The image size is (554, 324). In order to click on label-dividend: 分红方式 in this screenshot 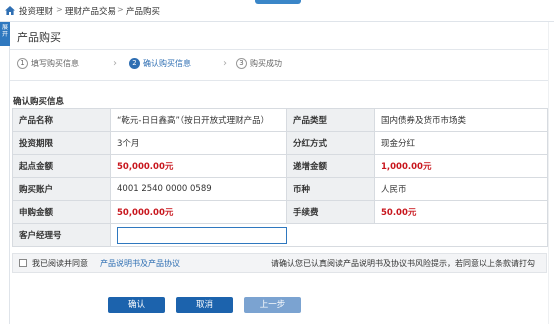, I will do `click(330, 143)`.